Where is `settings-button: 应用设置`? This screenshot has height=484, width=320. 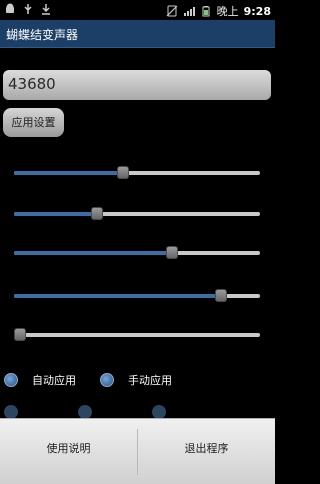 settings-button: 应用设置 is located at coordinates (33, 122).